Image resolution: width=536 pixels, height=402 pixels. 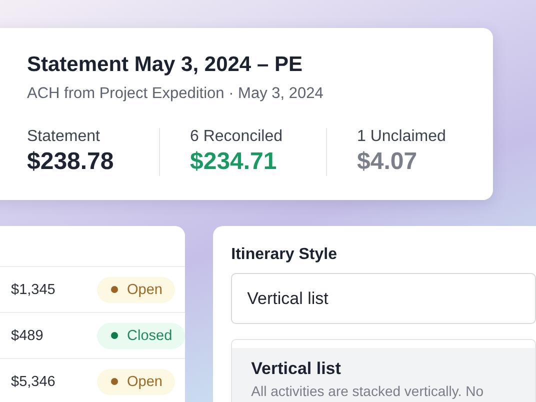 What do you see at coordinates (33, 290) in the screenshot?
I see `amount-cell-text: $1,345` at bounding box center [33, 290].